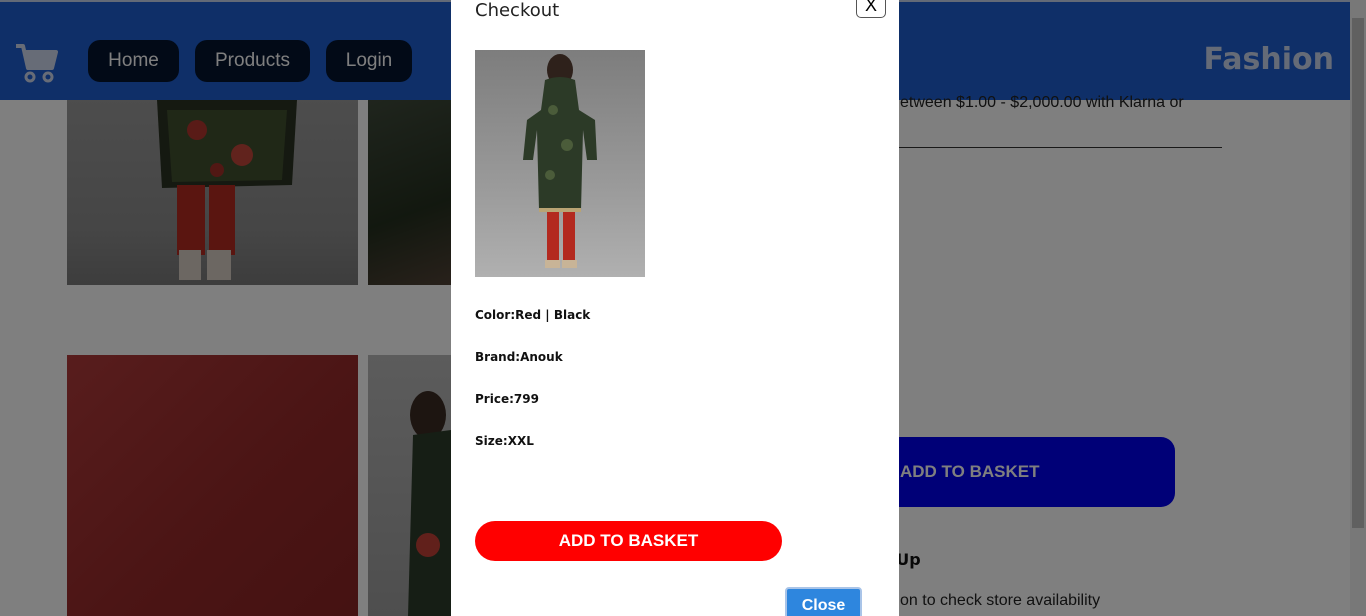 The image size is (1366, 616). I want to click on close-button: Close, so click(823, 601).